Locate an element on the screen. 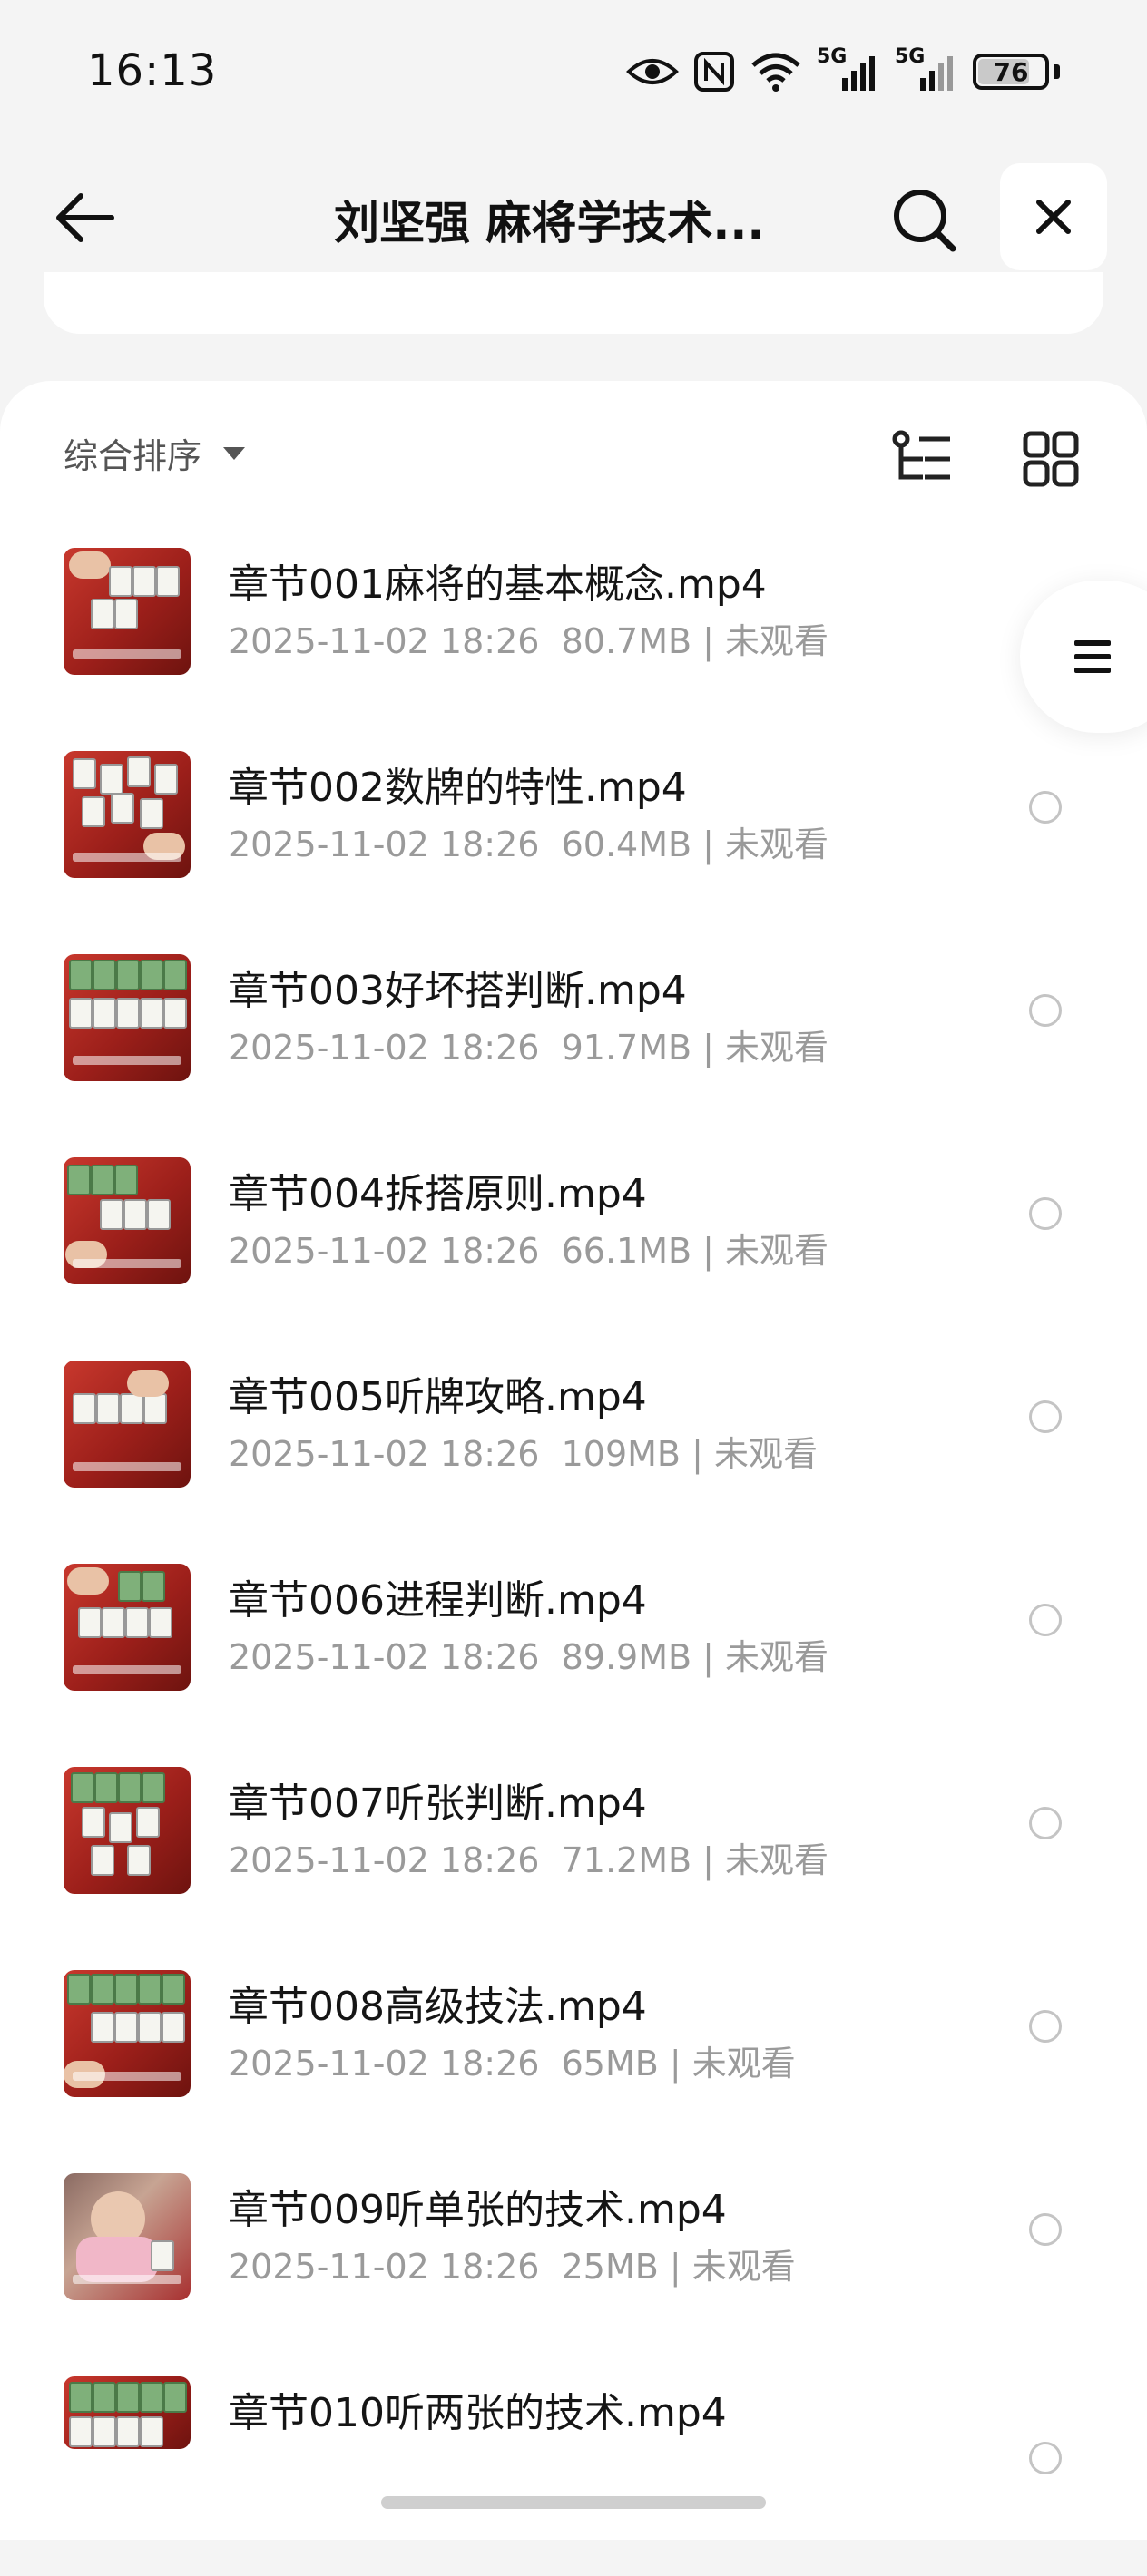 This screenshot has width=1147, height=2576. search-button is located at coordinates (925, 220).